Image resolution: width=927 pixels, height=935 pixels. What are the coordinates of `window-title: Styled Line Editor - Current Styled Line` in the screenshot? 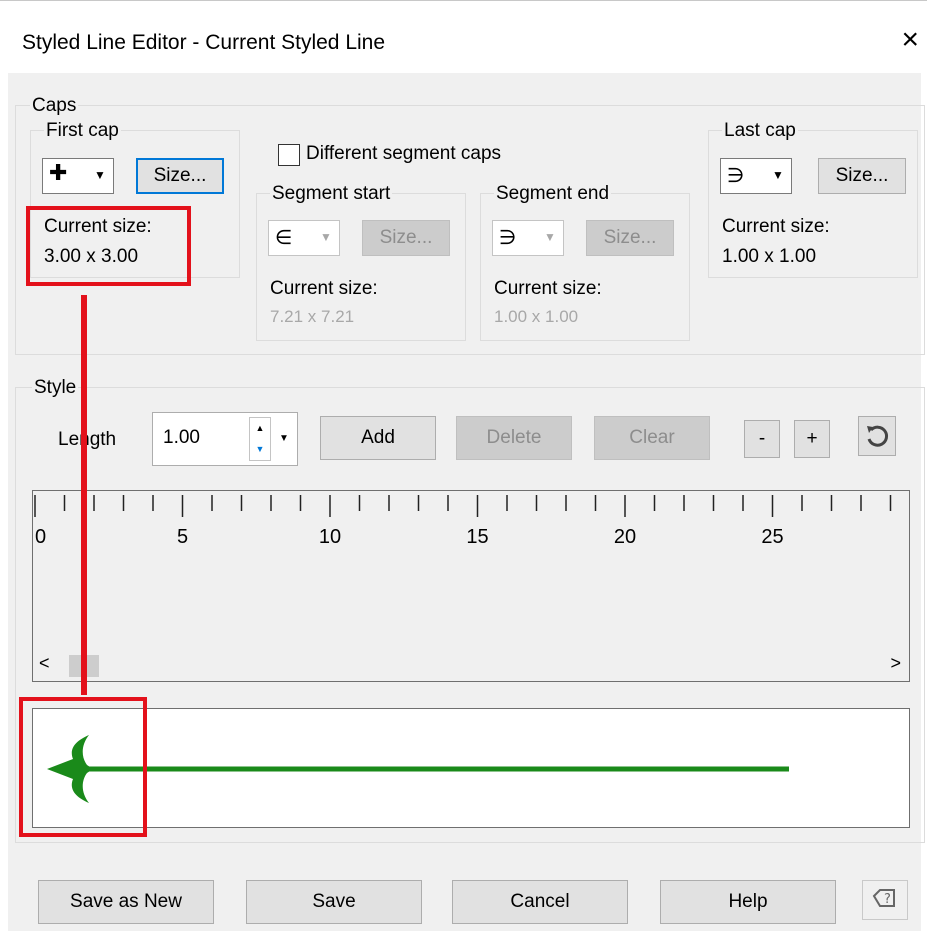 It's located at (204, 42).